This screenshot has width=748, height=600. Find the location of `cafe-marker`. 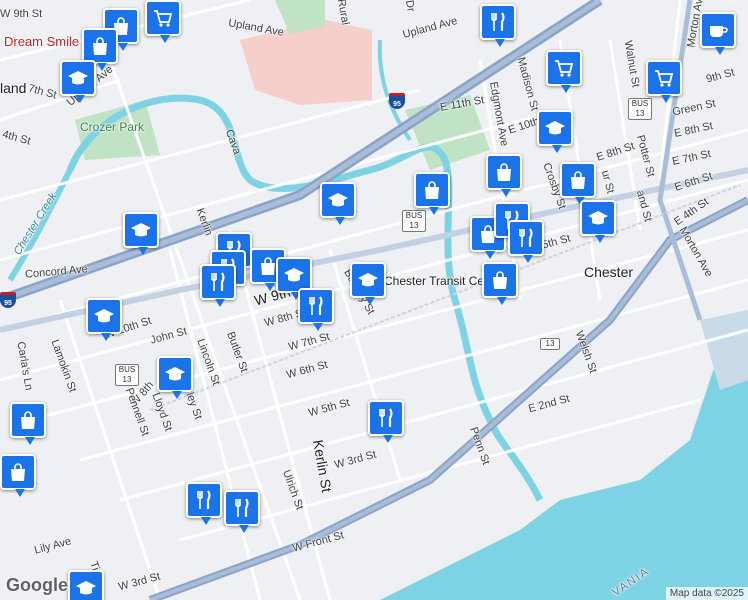

cafe-marker is located at coordinates (718, 33).